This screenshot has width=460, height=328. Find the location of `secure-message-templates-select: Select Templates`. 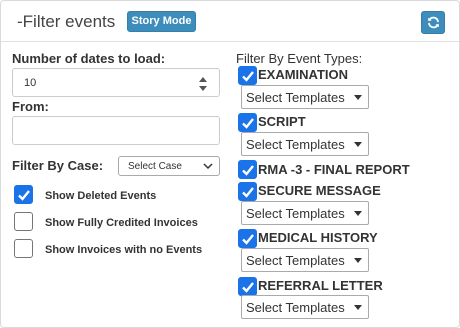

secure-message-templates-select: Select Templates is located at coordinates (305, 213).